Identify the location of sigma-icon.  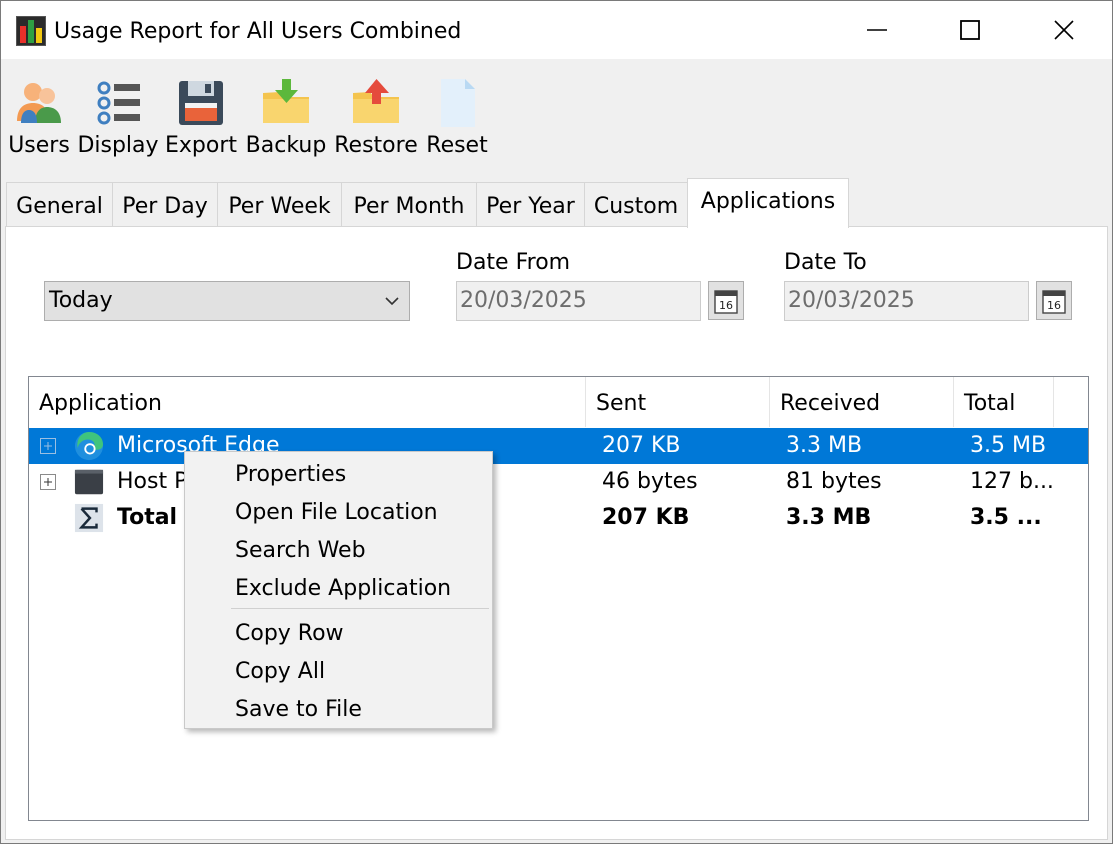
(89, 518).